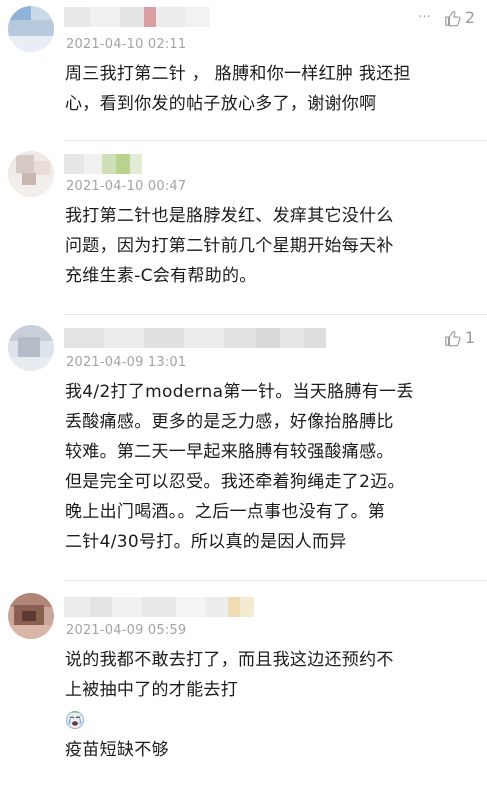 This screenshot has width=487, height=795. Describe the element at coordinates (126, 44) in the screenshot. I see `timestamp: 2021-04-10 02:11` at that location.